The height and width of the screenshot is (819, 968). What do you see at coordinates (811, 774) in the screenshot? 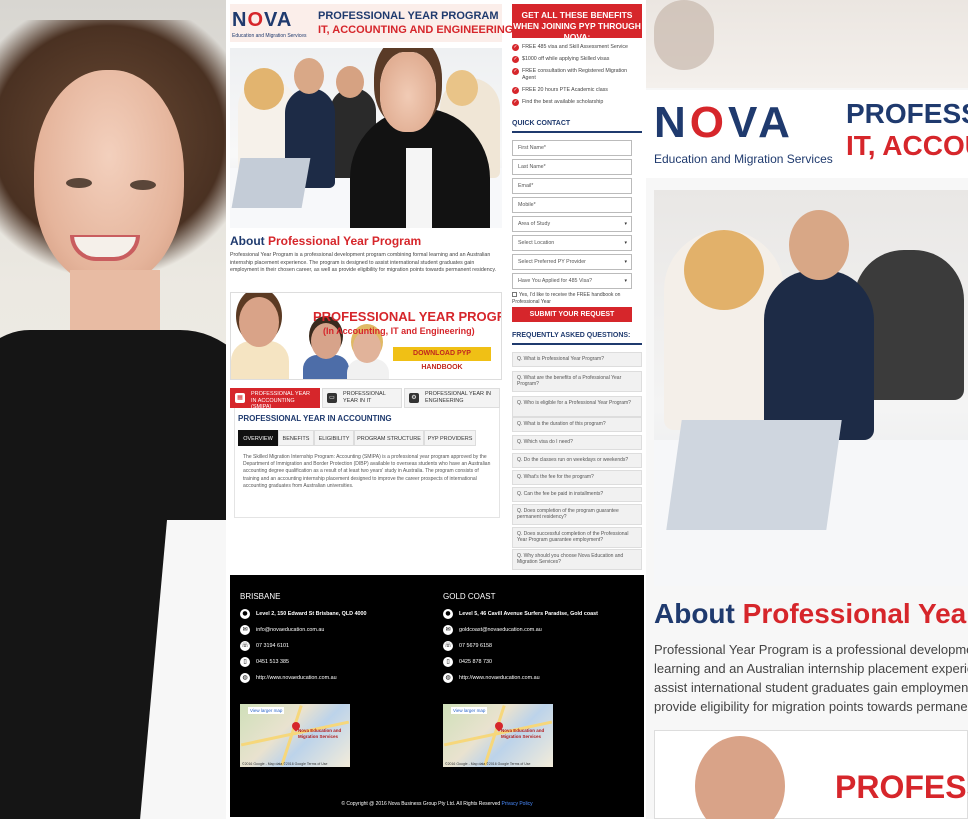
I see `zoomed-pyp-banner: PROFESSIONAL YEAR PROGRAM` at bounding box center [811, 774].